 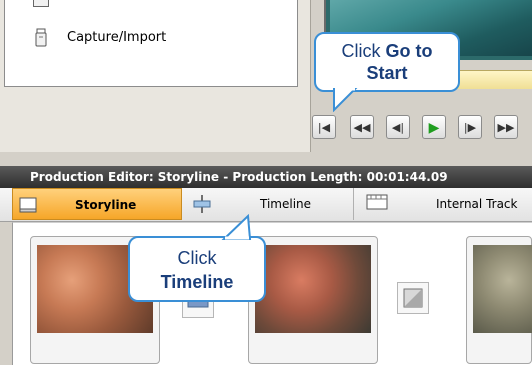 I want to click on rewind-icon: ◀◀, so click(x=362, y=127).